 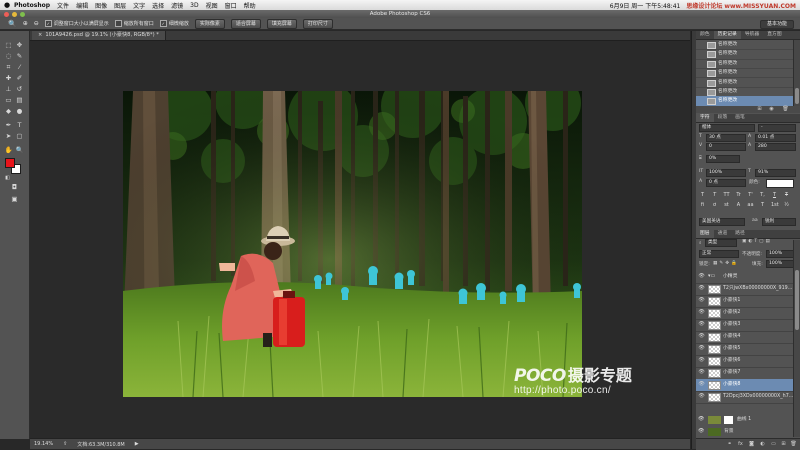 What do you see at coordinates (738, 205) in the screenshot?
I see `swash-button: A` at bounding box center [738, 205].